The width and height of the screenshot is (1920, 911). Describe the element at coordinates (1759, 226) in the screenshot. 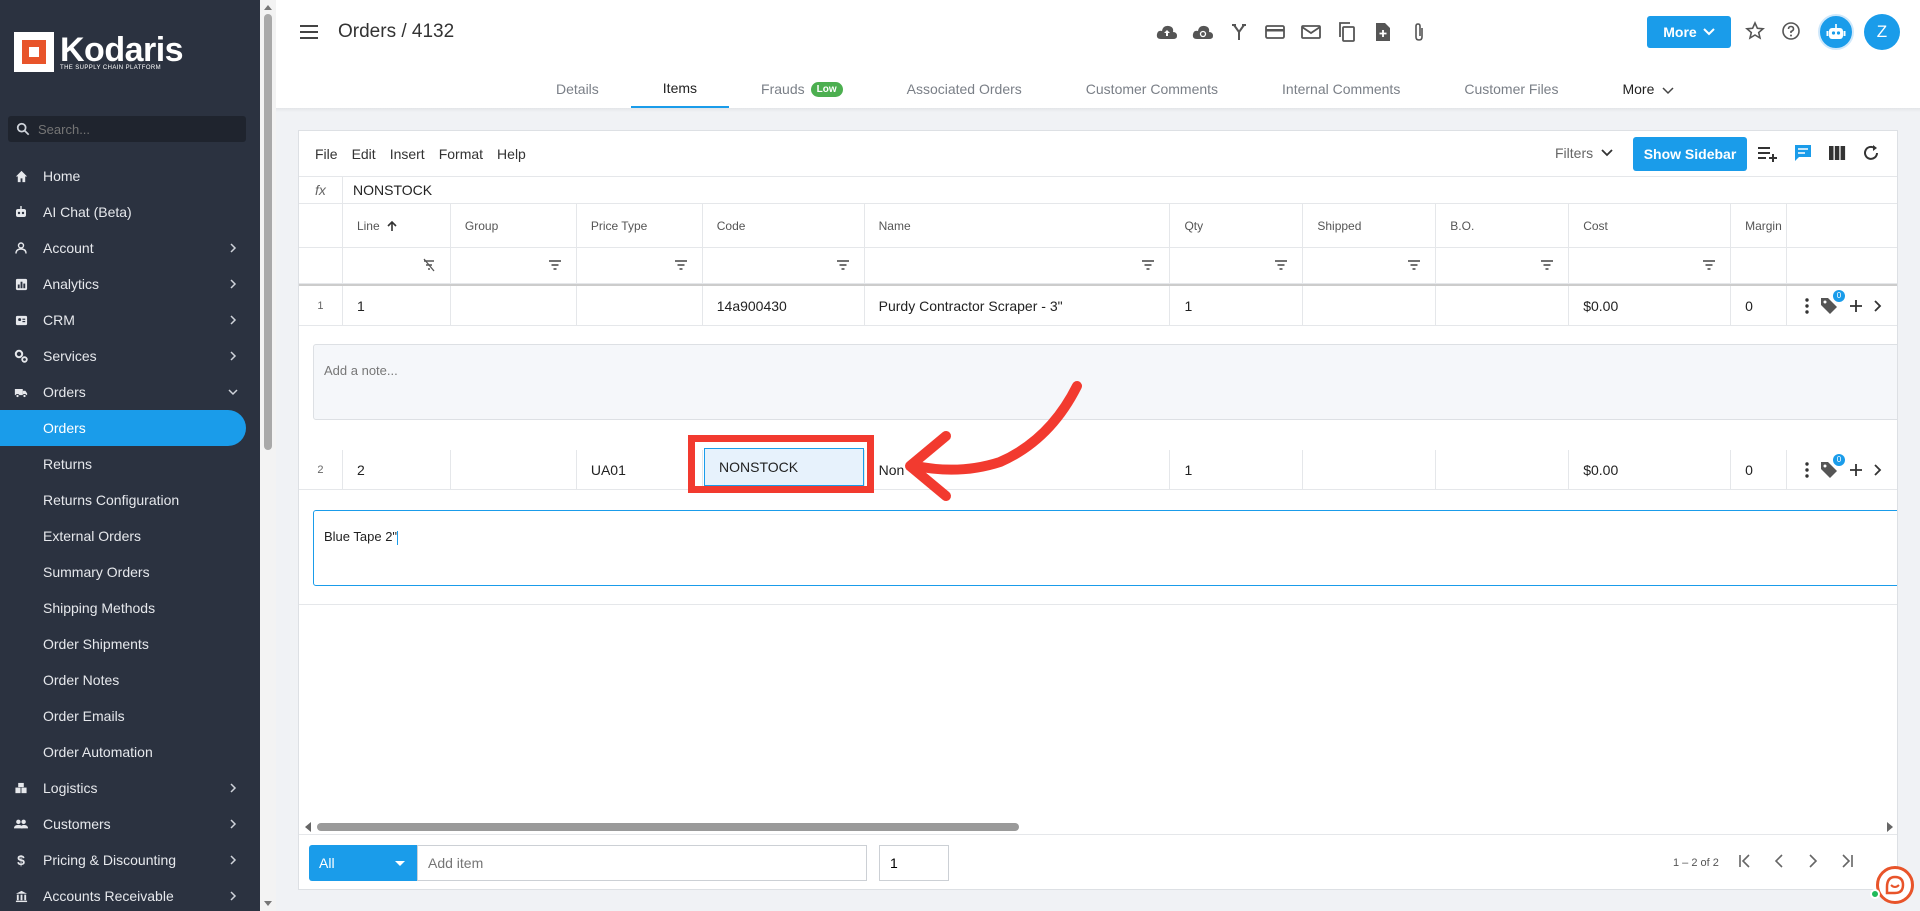

I see `column-header-margin: Margin` at that location.